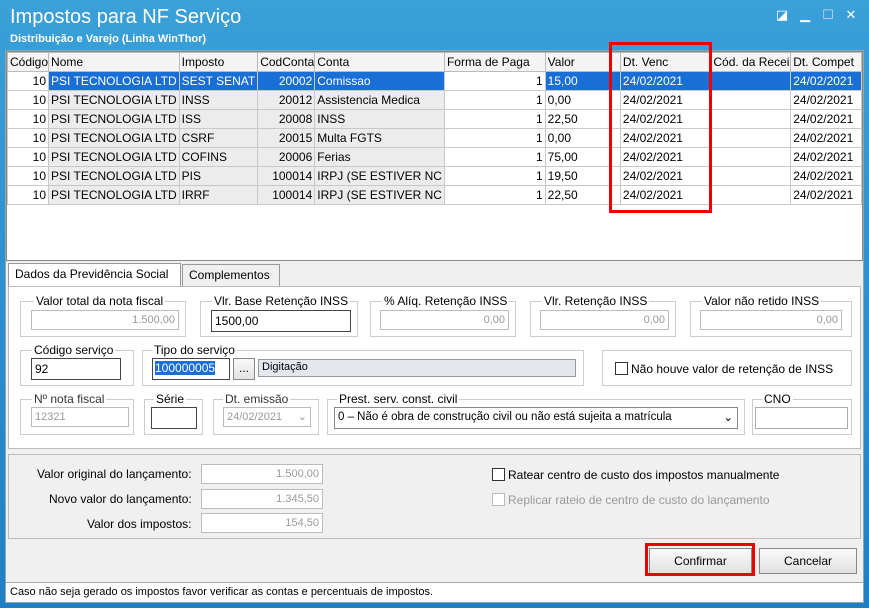 This screenshot has width=869, height=608. I want to click on table-cell: Ferias, so click(379, 157).